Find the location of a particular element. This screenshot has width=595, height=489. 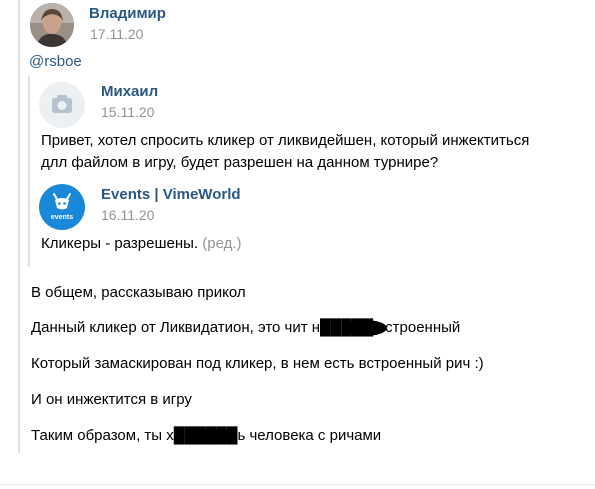

events-logo-icon: events is located at coordinates (62, 207).